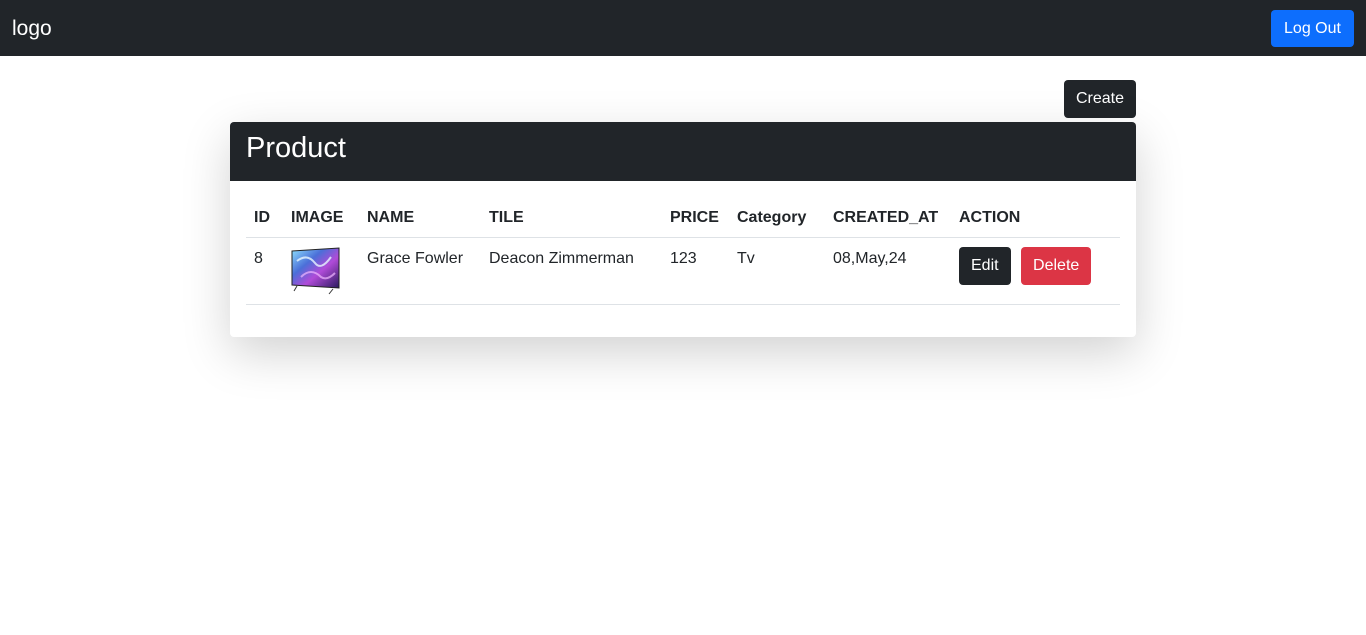 The image size is (1366, 635). Describe the element at coordinates (1035, 220) in the screenshot. I see `column-header-action: ACTION` at that location.